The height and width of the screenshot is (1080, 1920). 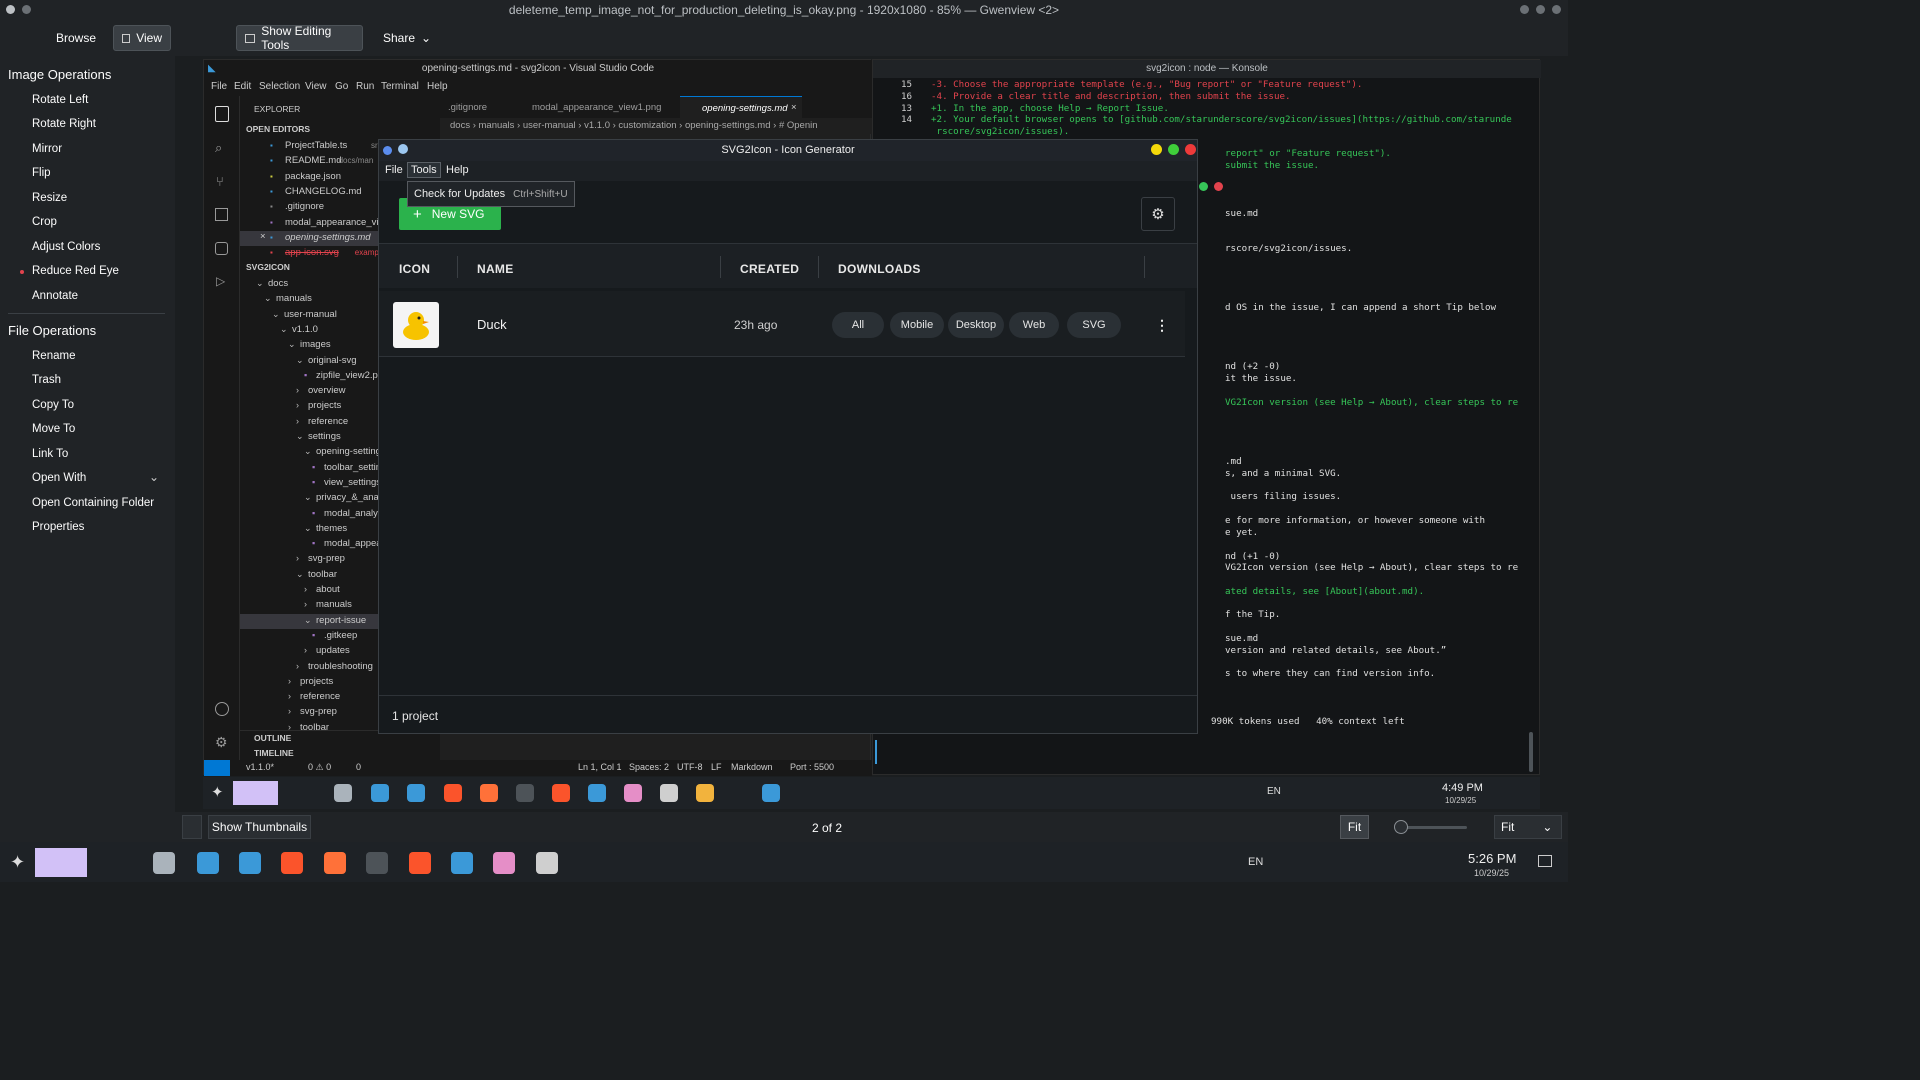 I want to click on inner-clock-time: 4:49 PM, so click(x=1462, y=788).